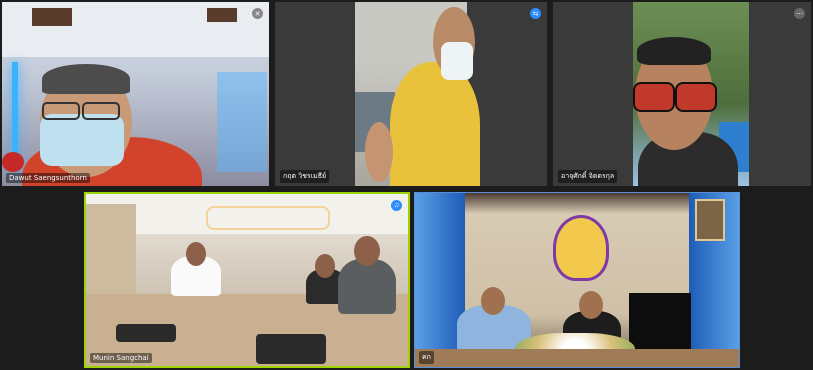 Image resolution: width=813 pixels, height=370 pixels. What do you see at coordinates (379, 152) in the screenshot?
I see `person-arm` at bounding box center [379, 152].